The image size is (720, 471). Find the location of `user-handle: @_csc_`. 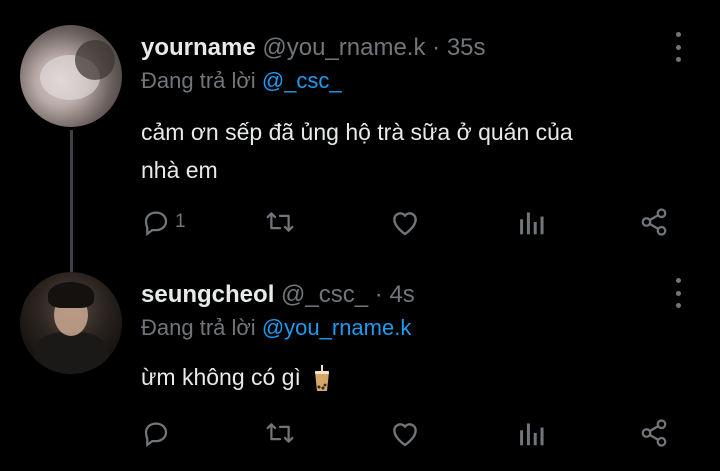

user-handle: @_csc_ is located at coordinates (324, 294).